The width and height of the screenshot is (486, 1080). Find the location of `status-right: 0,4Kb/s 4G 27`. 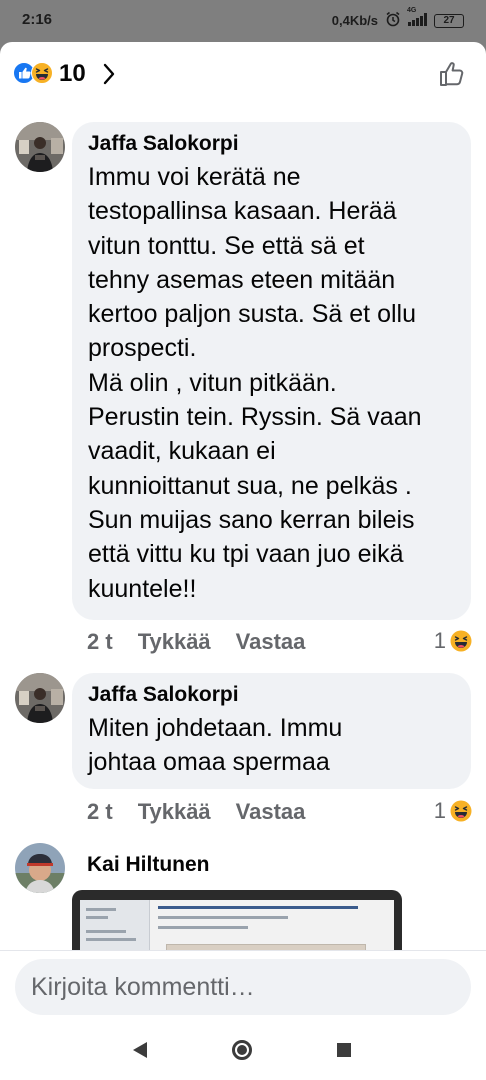

status-right: 0,4Kb/s 4G 27 is located at coordinates (397, 18).